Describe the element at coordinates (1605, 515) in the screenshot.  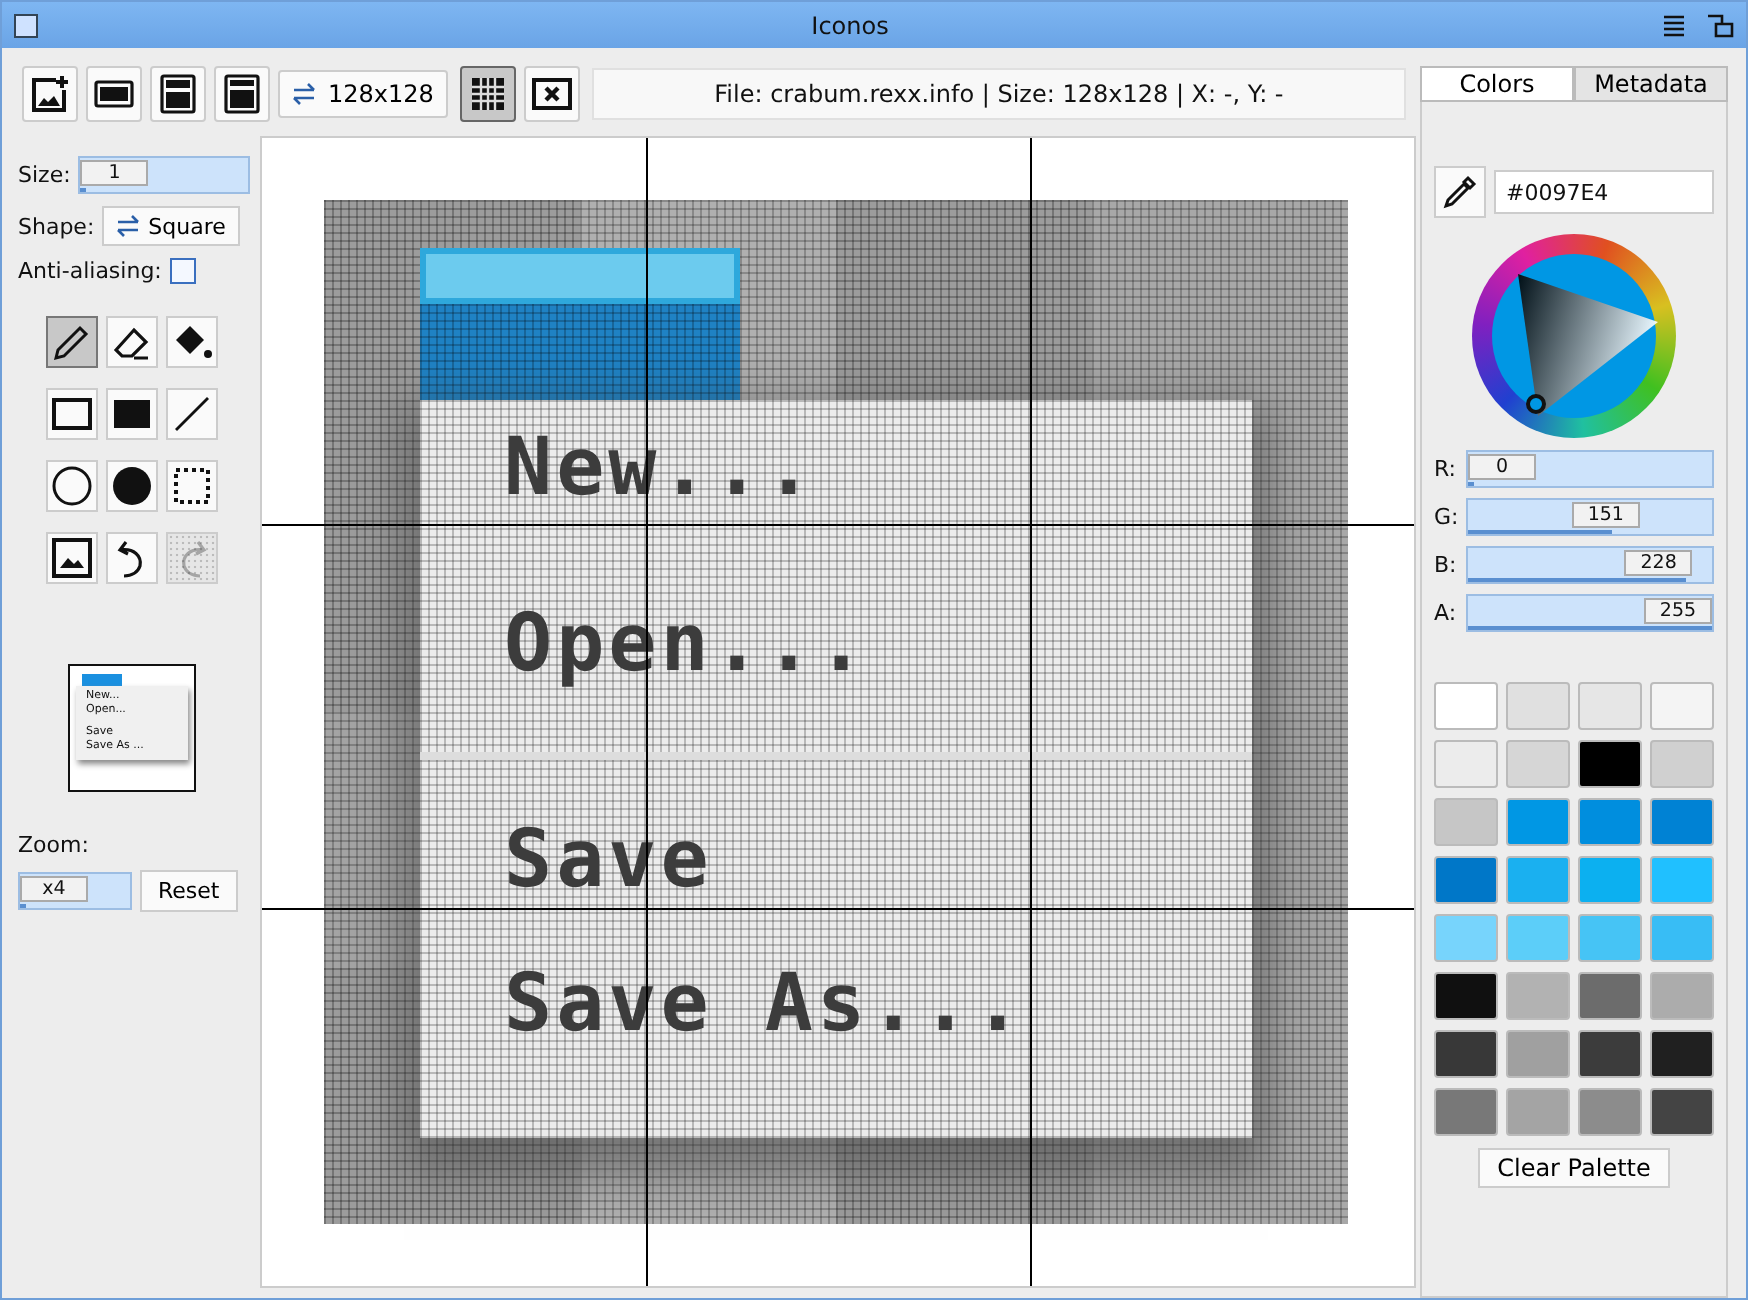
I see `channel-value: 151` at that location.